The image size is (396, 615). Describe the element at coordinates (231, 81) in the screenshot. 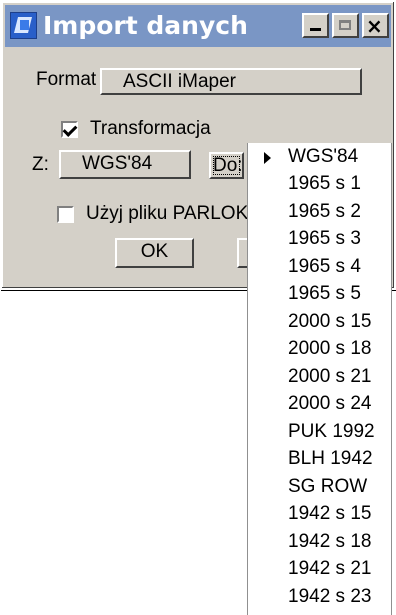

I see `format-selector: ASCII iMaper` at that location.